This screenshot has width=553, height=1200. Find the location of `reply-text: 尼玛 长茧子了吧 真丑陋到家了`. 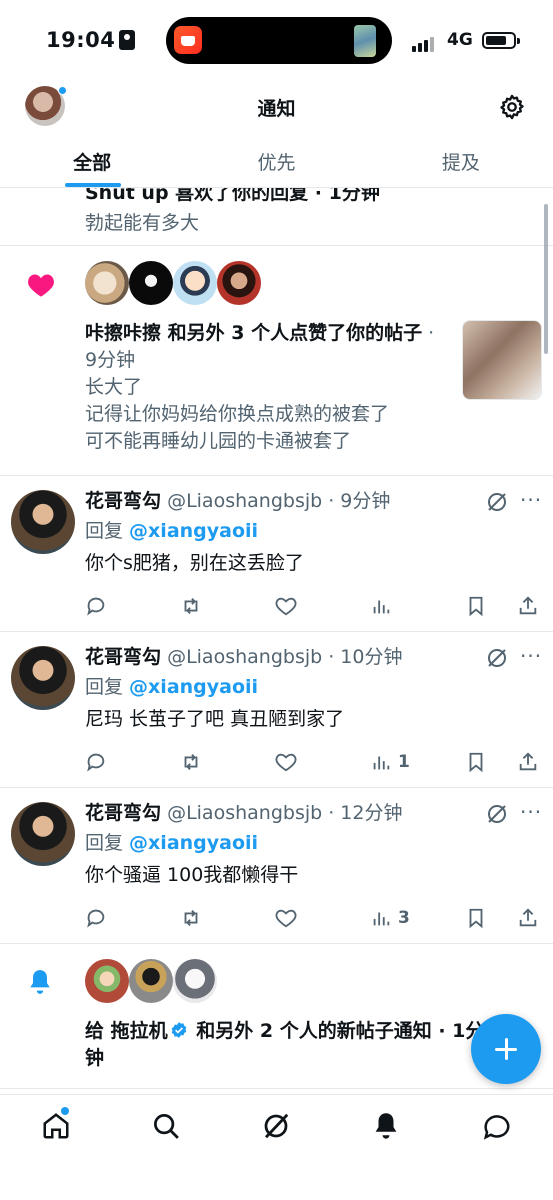

reply-text: 尼玛 长茧子了吧 真丑陋到家了 is located at coordinates (215, 719).